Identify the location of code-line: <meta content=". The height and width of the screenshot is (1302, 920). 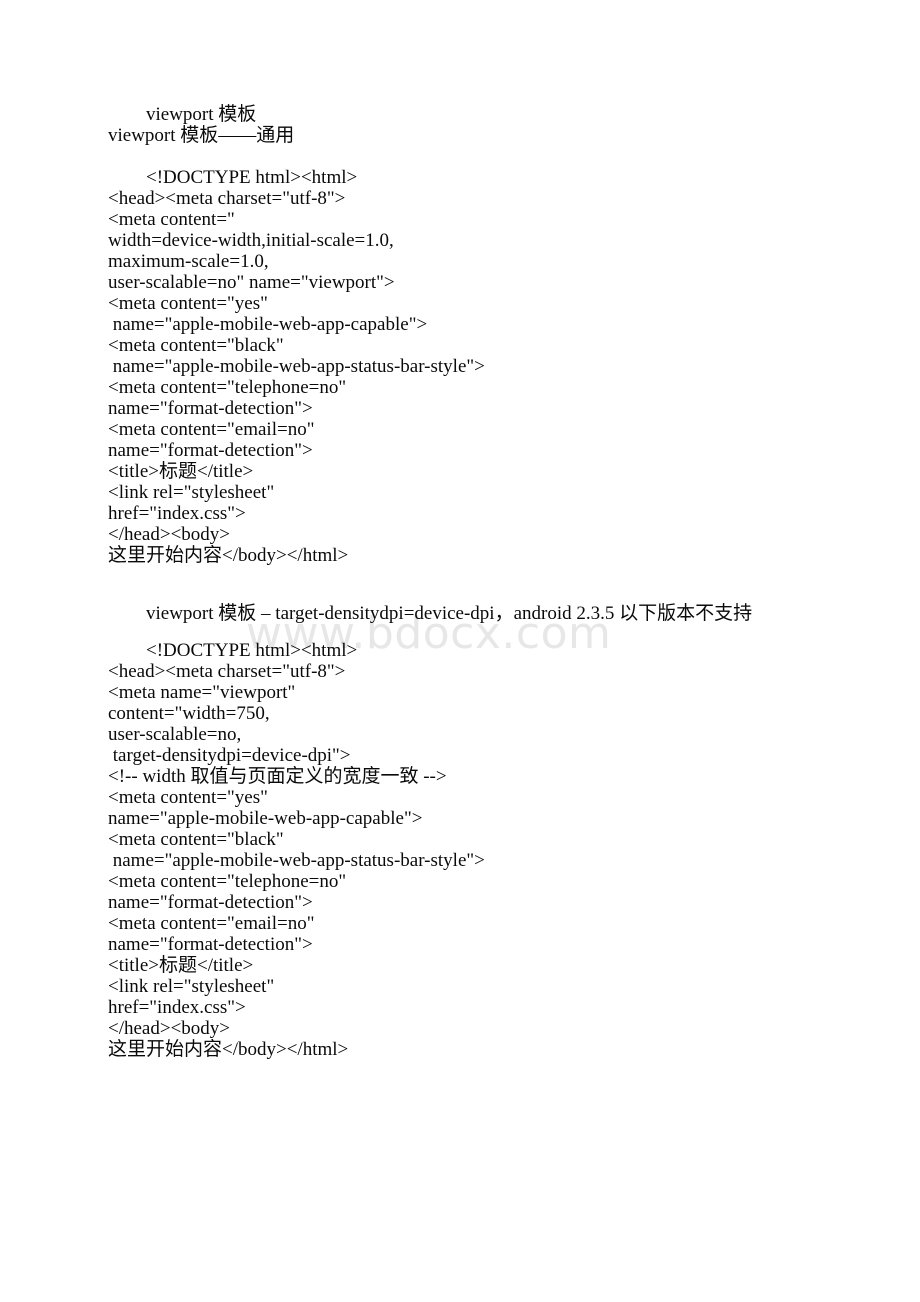
(171, 219).